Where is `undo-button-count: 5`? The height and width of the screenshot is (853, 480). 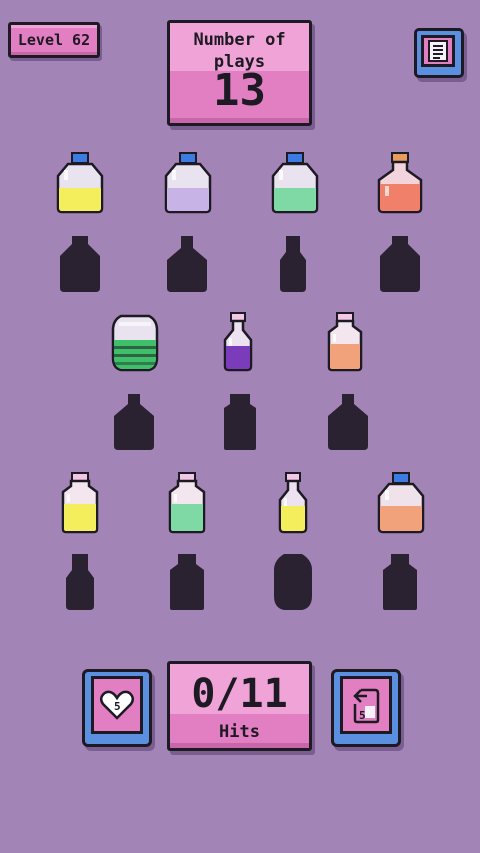 undo-button-count: 5 is located at coordinates (362, 715).